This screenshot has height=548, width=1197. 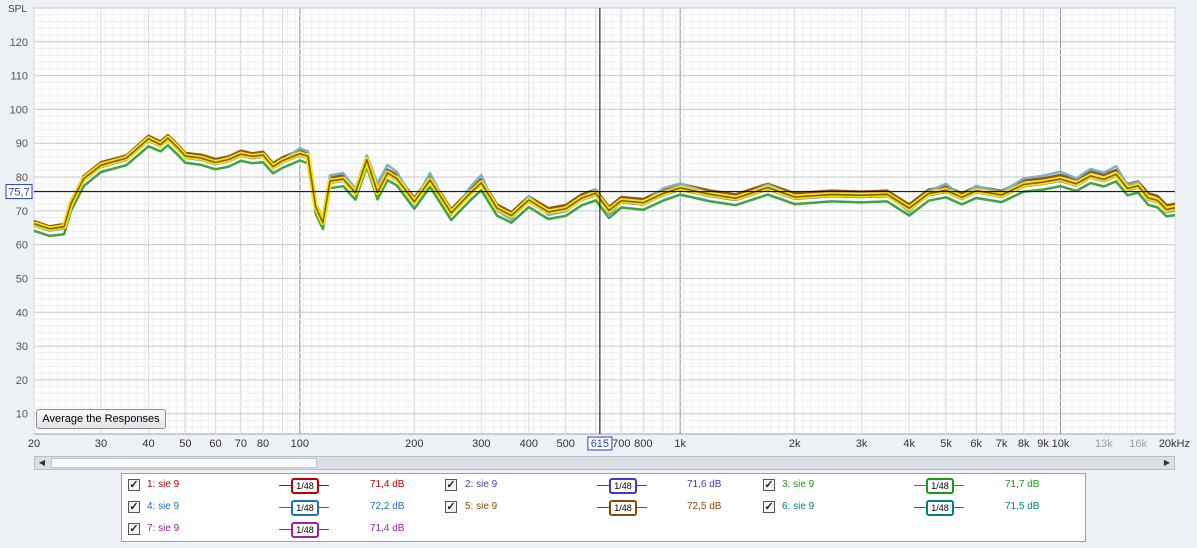 What do you see at coordinates (798, 506) in the screenshot?
I see `legend-label: 6: sie 9` at bounding box center [798, 506].